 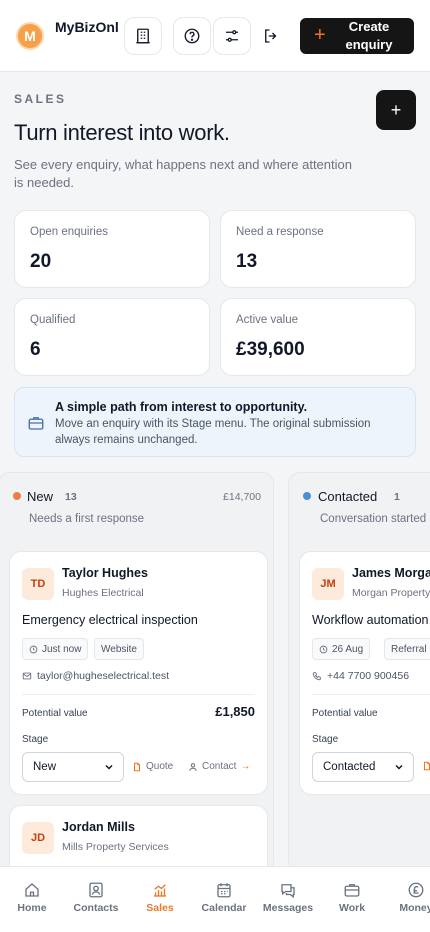 I want to click on stat-label: Qualified, so click(x=53, y=320).